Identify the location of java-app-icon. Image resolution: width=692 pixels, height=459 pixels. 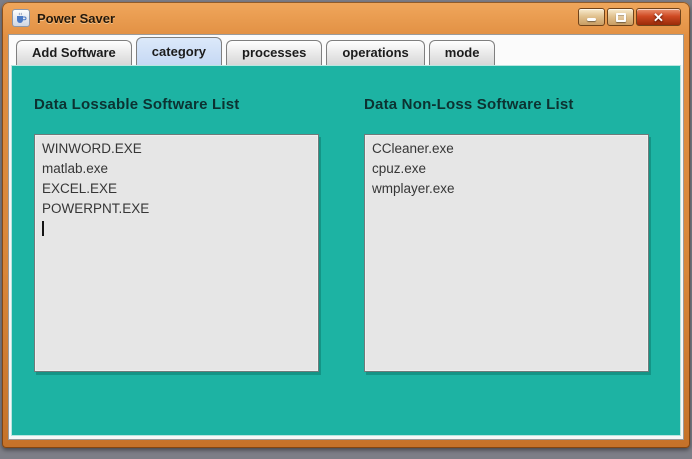
(21, 18).